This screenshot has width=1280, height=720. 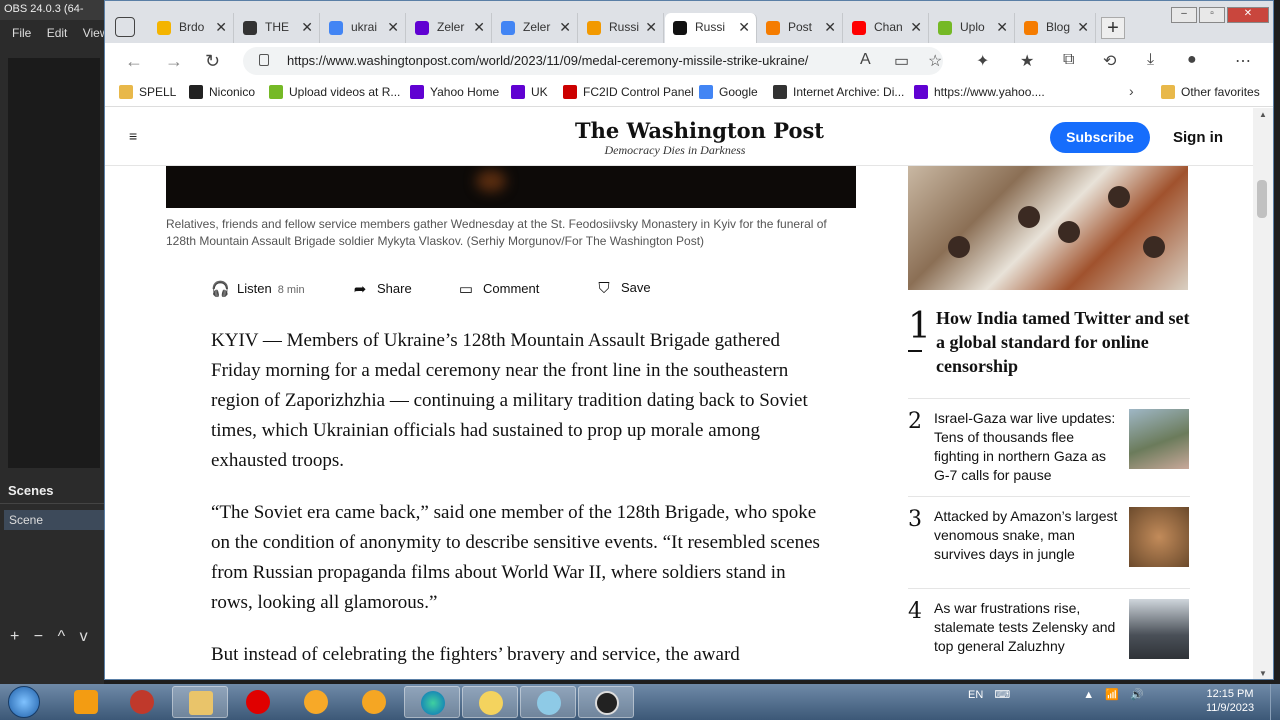 I want to click on tab: THE ✕, so click(x=277, y=28).